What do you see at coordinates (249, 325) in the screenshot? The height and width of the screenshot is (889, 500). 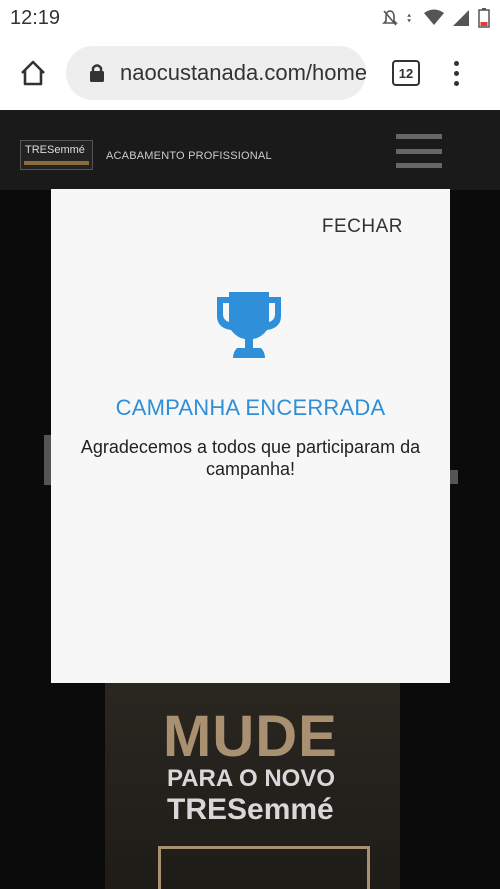 I see `trophy-icon` at bounding box center [249, 325].